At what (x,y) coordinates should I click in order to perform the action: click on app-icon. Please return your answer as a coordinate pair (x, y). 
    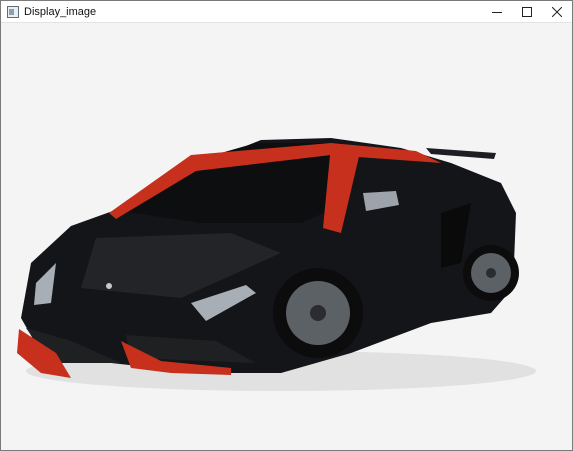
    Looking at the image, I should click on (13, 11).